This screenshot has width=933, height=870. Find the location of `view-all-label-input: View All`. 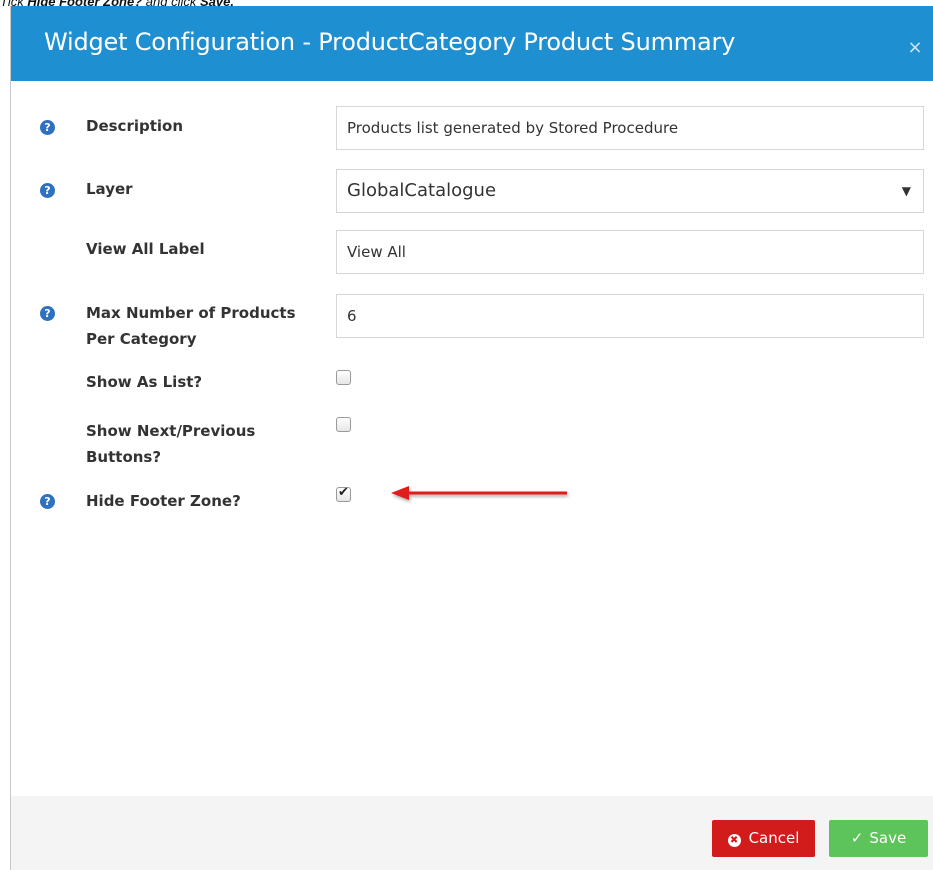

view-all-label-input: View All is located at coordinates (630, 252).